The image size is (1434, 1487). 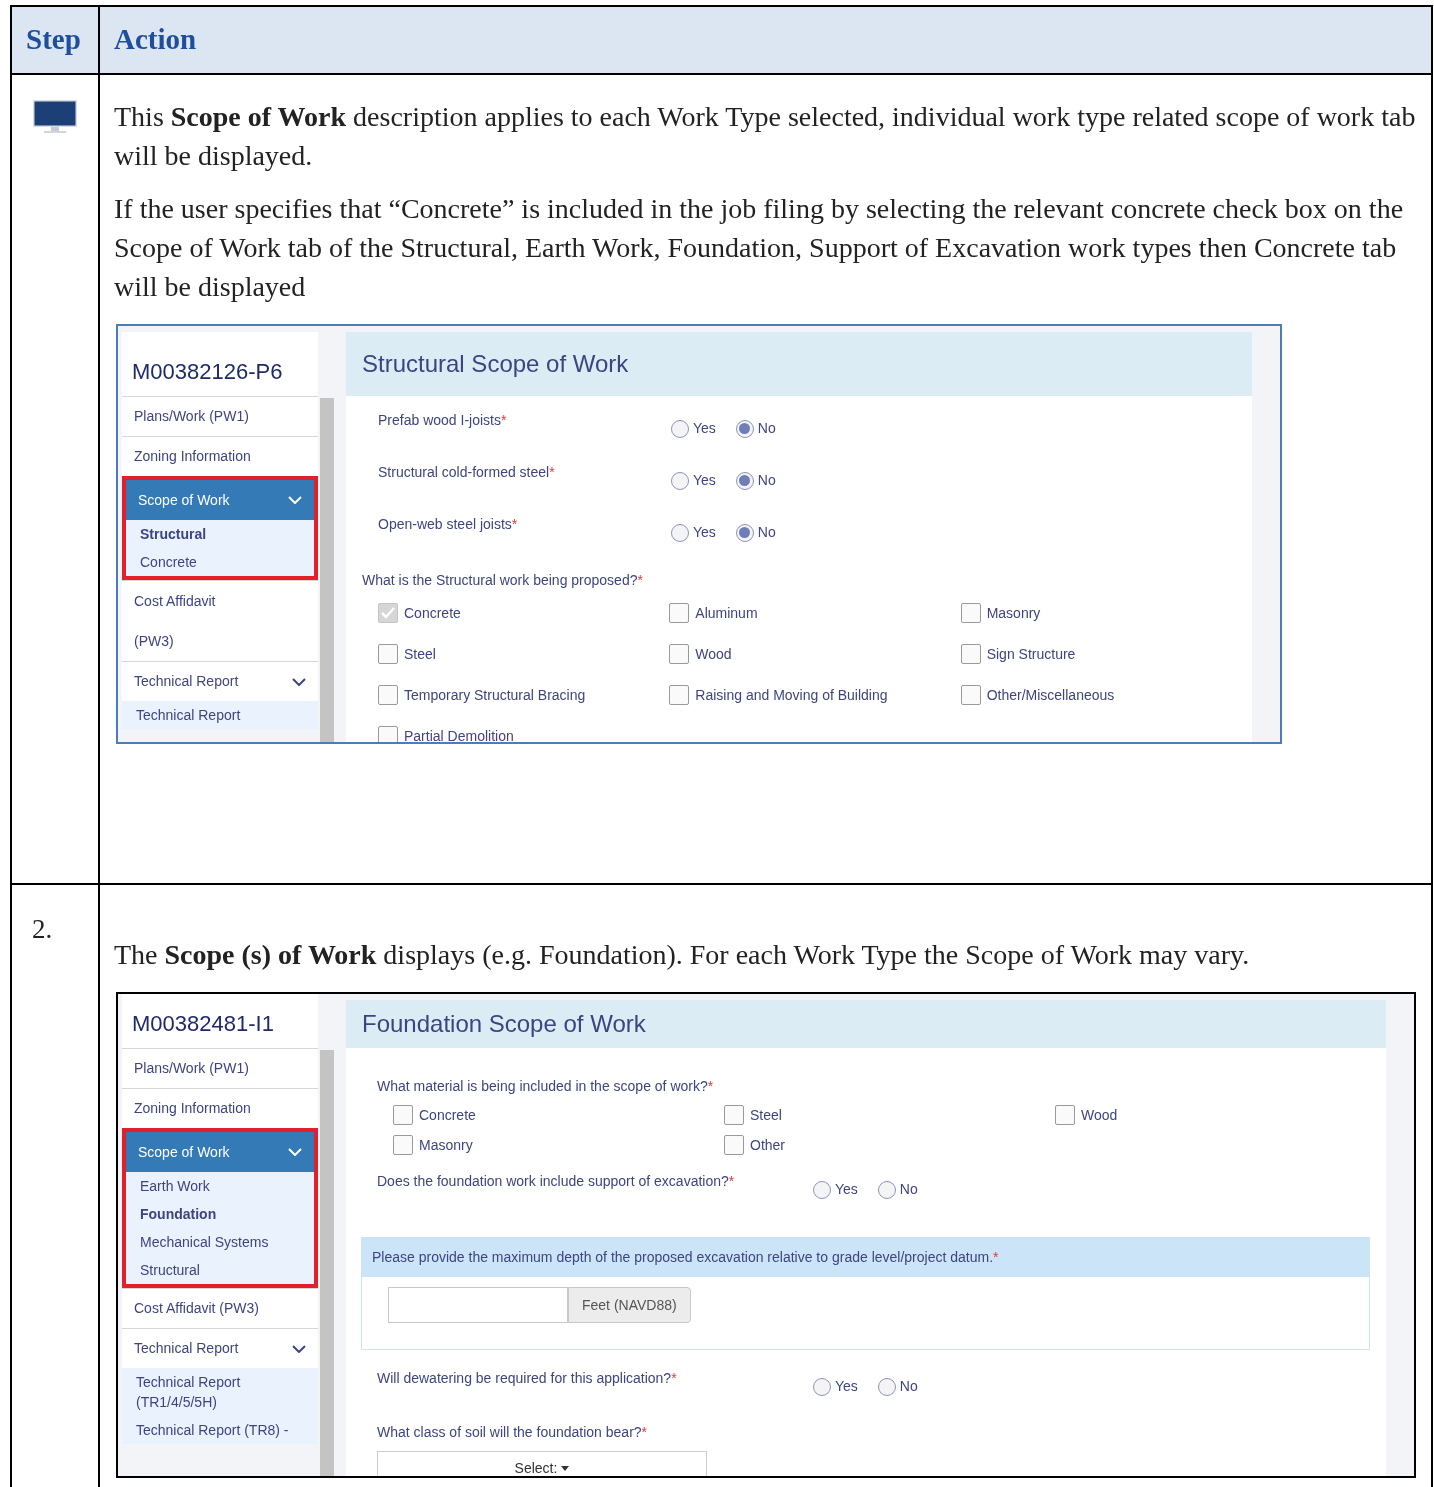 I want to click on checkmark-icon, so click(x=388, y=613).